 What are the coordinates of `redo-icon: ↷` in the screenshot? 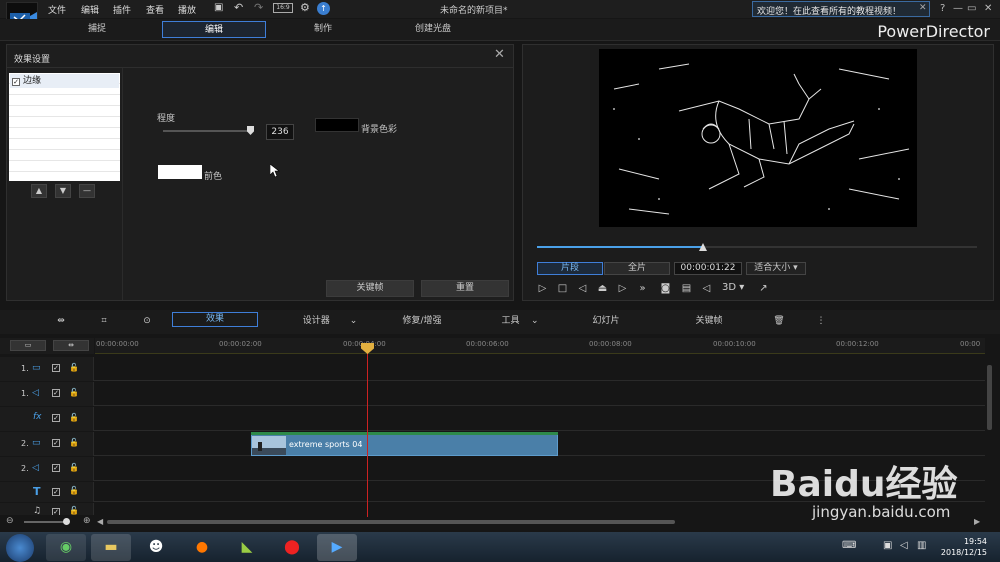 It's located at (258, 7).